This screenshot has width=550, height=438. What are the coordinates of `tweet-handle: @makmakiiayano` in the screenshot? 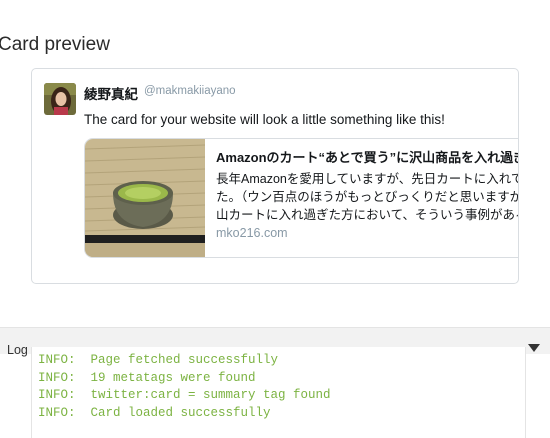 It's located at (190, 91).